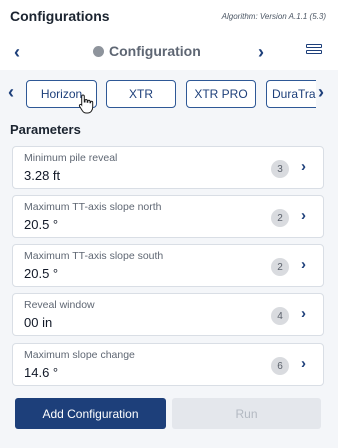 The width and height of the screenshot is (338, 448). I want to click on tab-xtr: XTR, so click(141, 94).